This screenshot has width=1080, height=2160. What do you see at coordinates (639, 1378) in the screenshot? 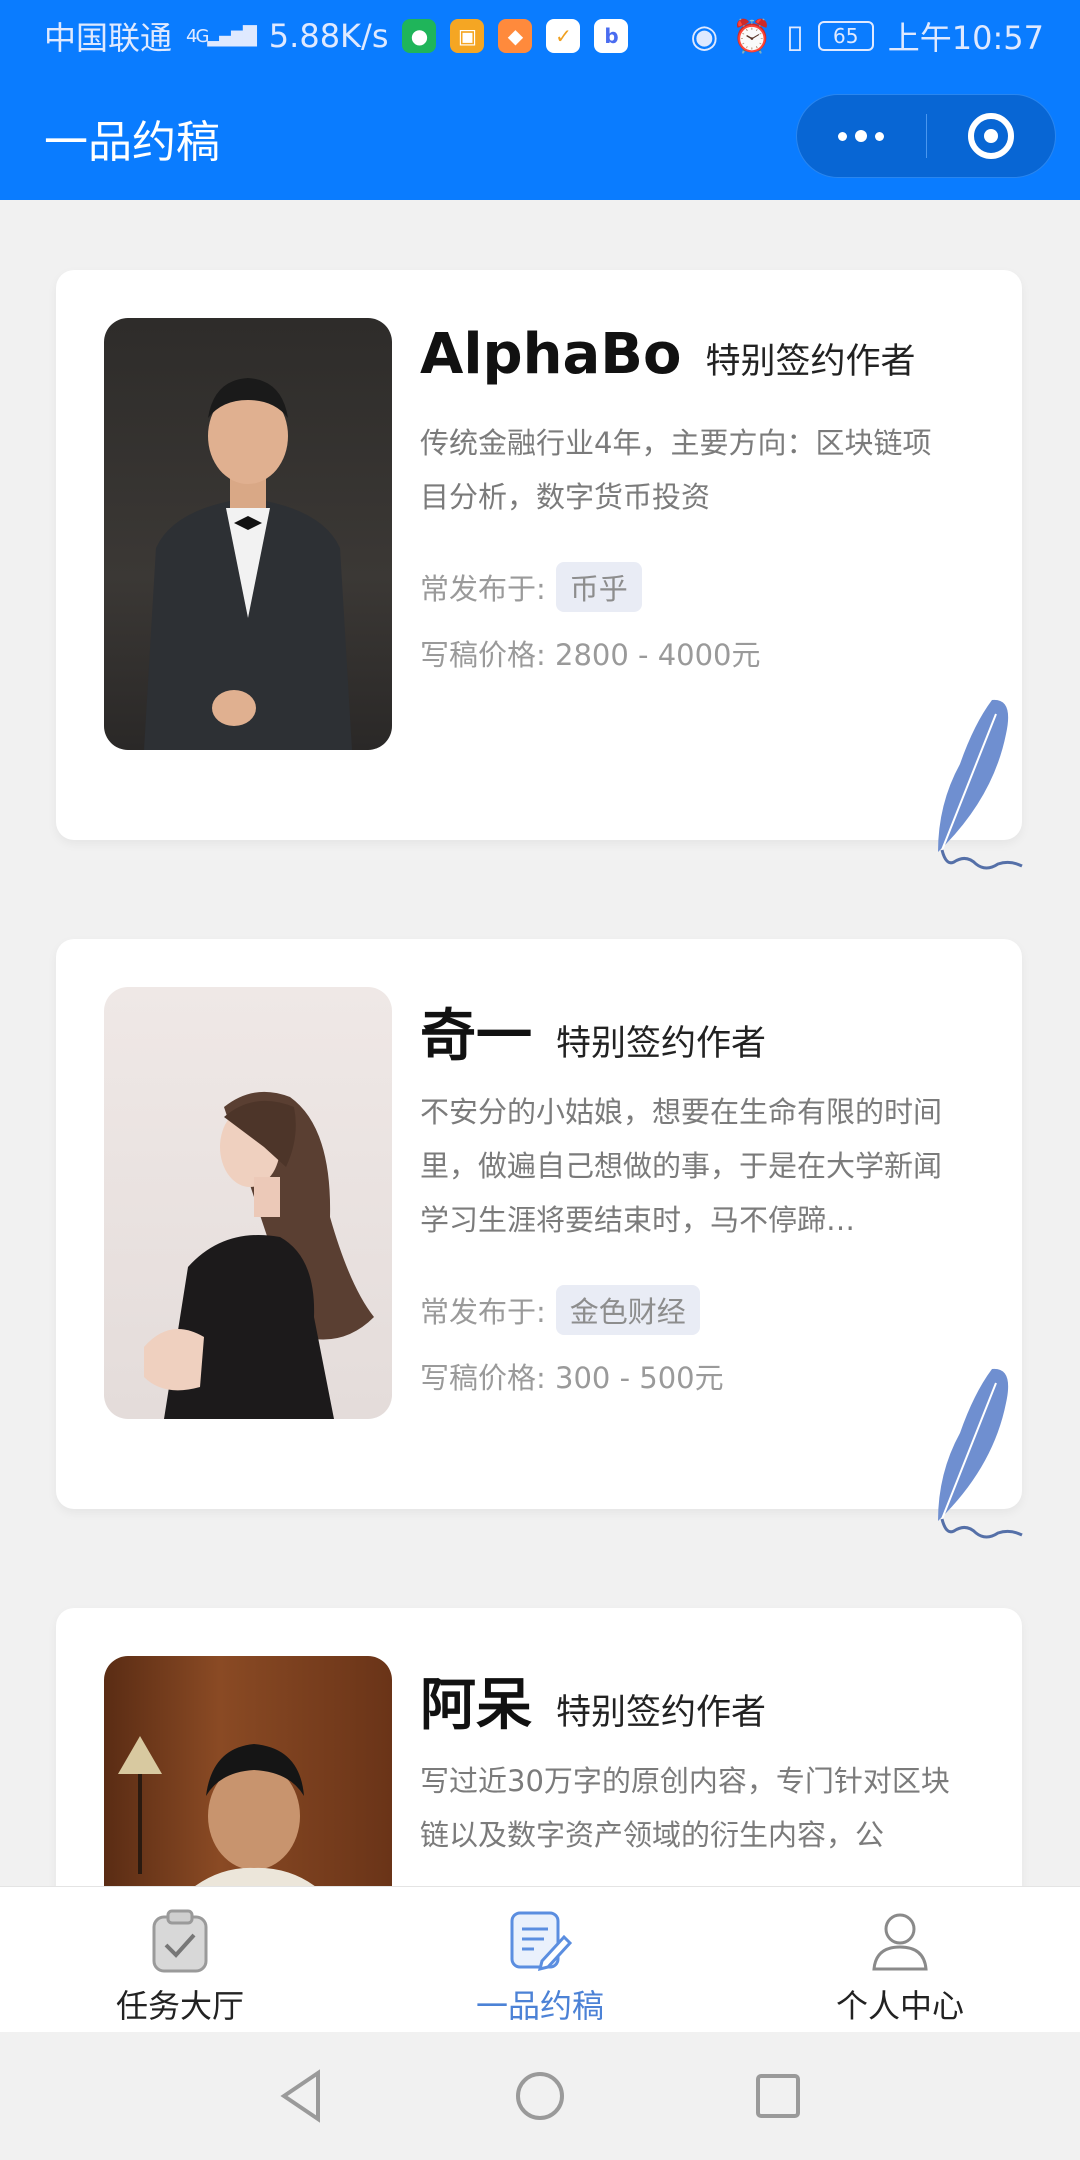
I see `price-value: 300 - 500元` at bounding box center [639, 1378].